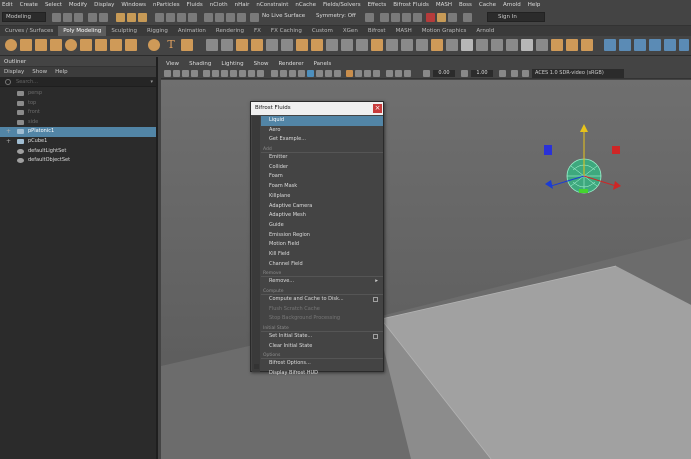 The image size is (691, 459). I want to click on menu-item-aero: Aero, so click(322, 131).